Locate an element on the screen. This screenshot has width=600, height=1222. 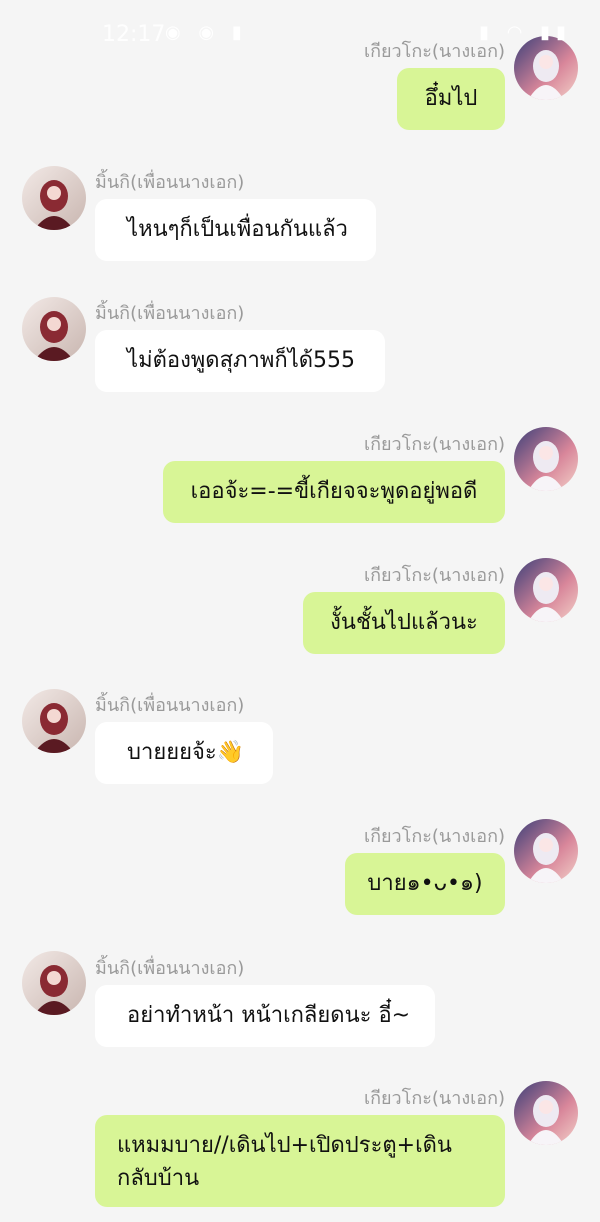
message-bubble: งั้นชั้นไปแล้วนะ is located at coordinates (404, 623).